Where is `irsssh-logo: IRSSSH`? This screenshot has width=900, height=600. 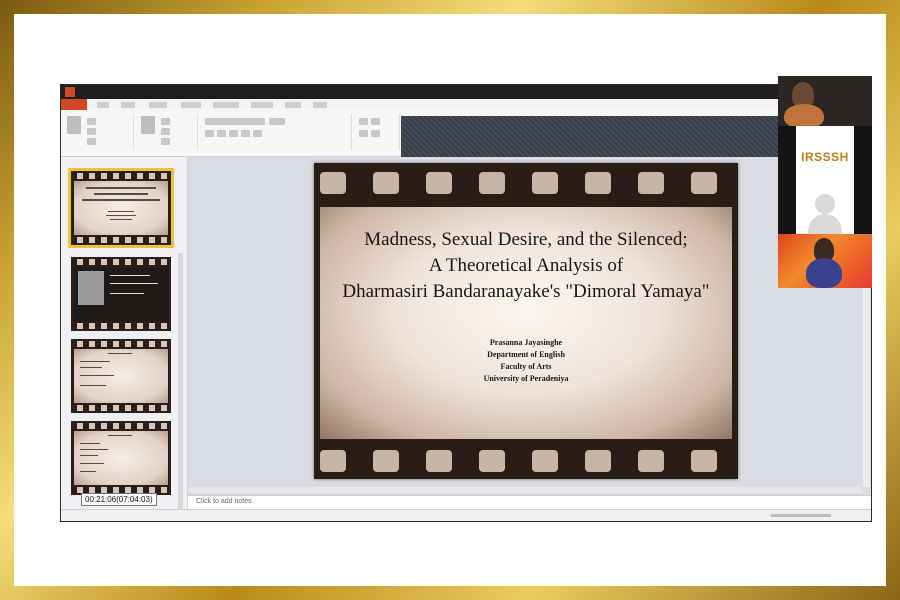
irsssh-logo: IRSSSH is located at coordinates (825, 157).